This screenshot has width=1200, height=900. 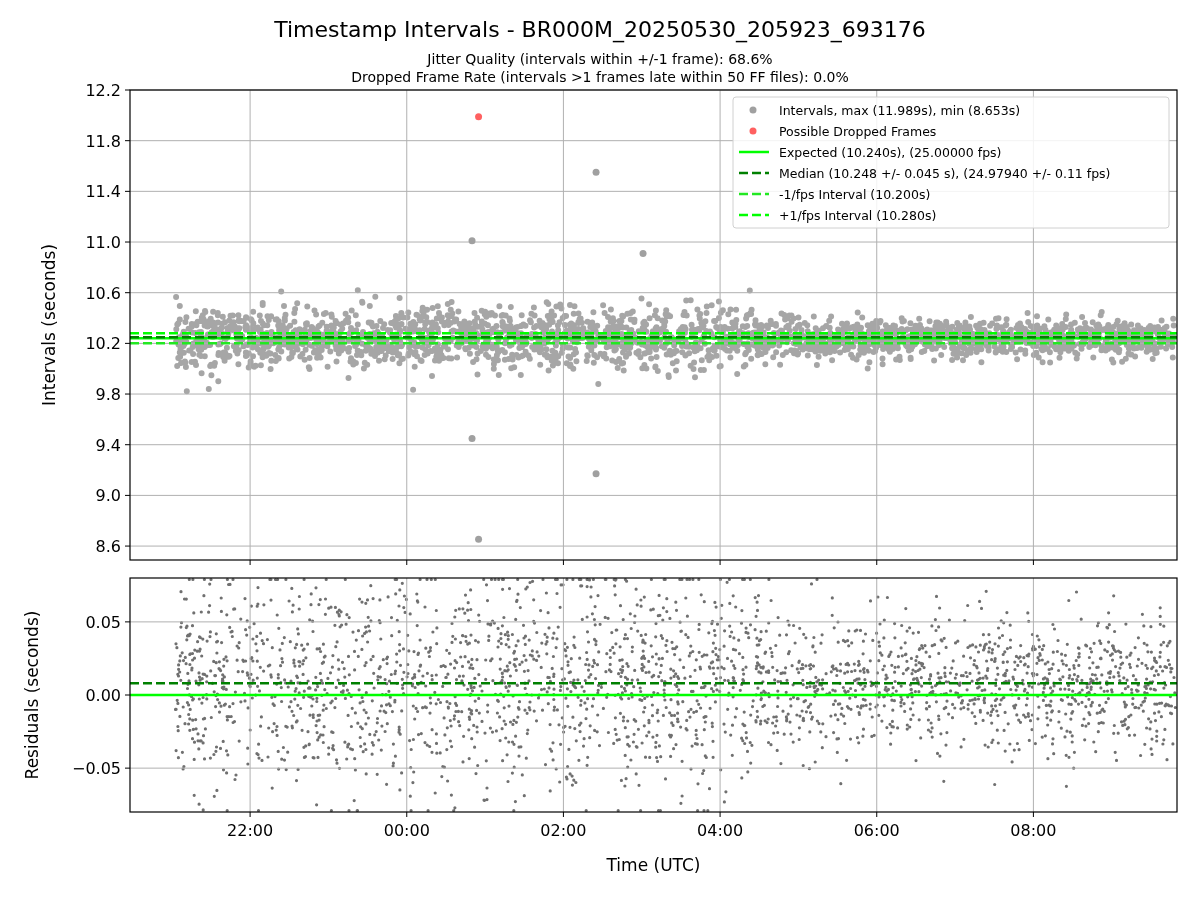 I want to click on axis-label: Time (UTC), so click(x=653, y=865).